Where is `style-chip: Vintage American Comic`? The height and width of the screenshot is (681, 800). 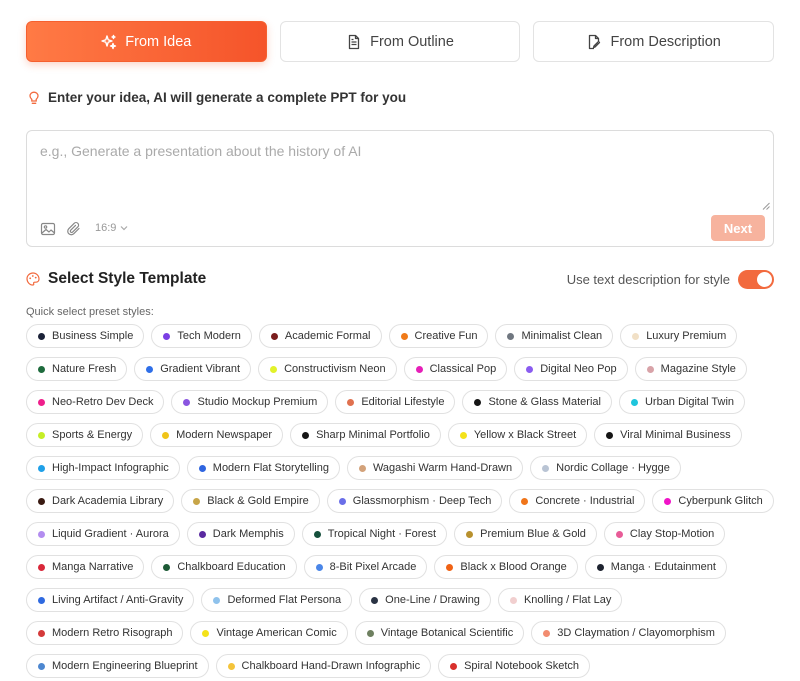
style-chip: Vintage American Comic is located at coordinates (269, 633).